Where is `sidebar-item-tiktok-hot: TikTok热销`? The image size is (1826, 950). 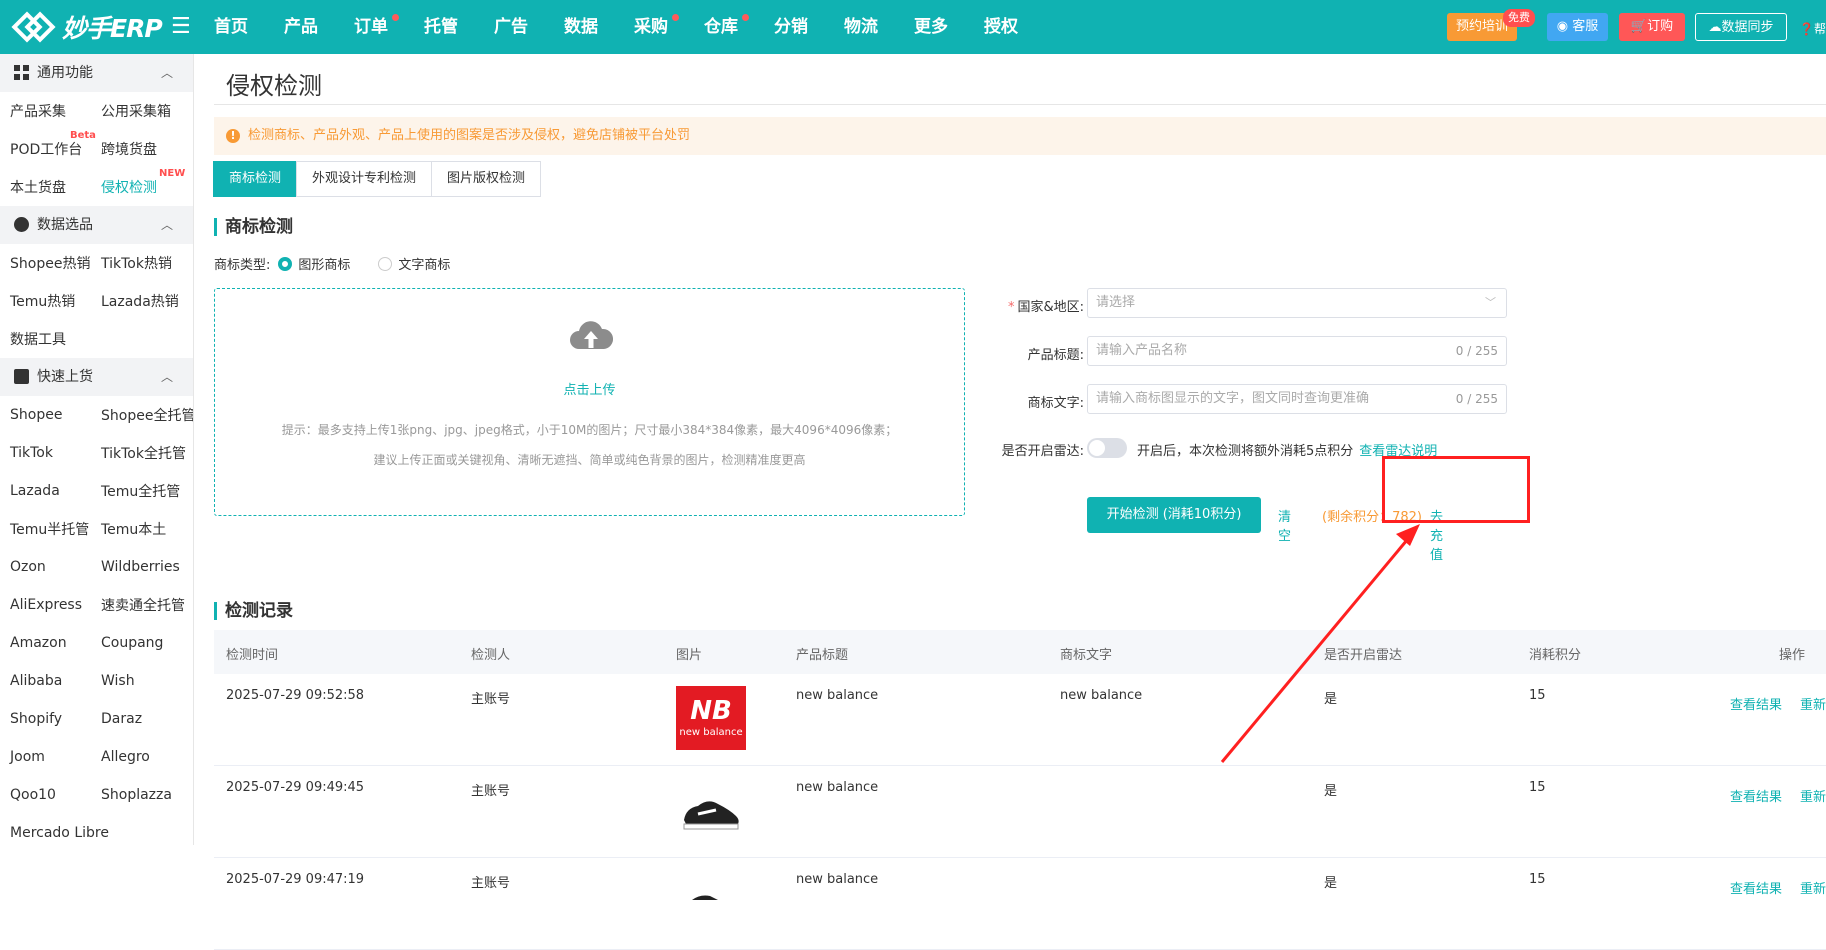
sidebar-item-tiktok-hot: TikTok热销 is located at coordinates (136, 263).